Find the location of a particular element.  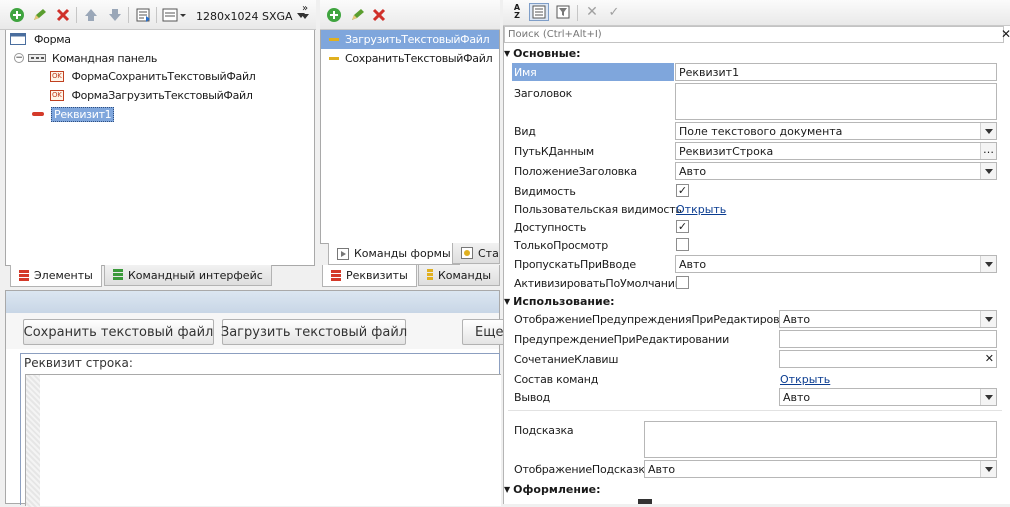

name-label: Имя is located at coordinates (525, 72).